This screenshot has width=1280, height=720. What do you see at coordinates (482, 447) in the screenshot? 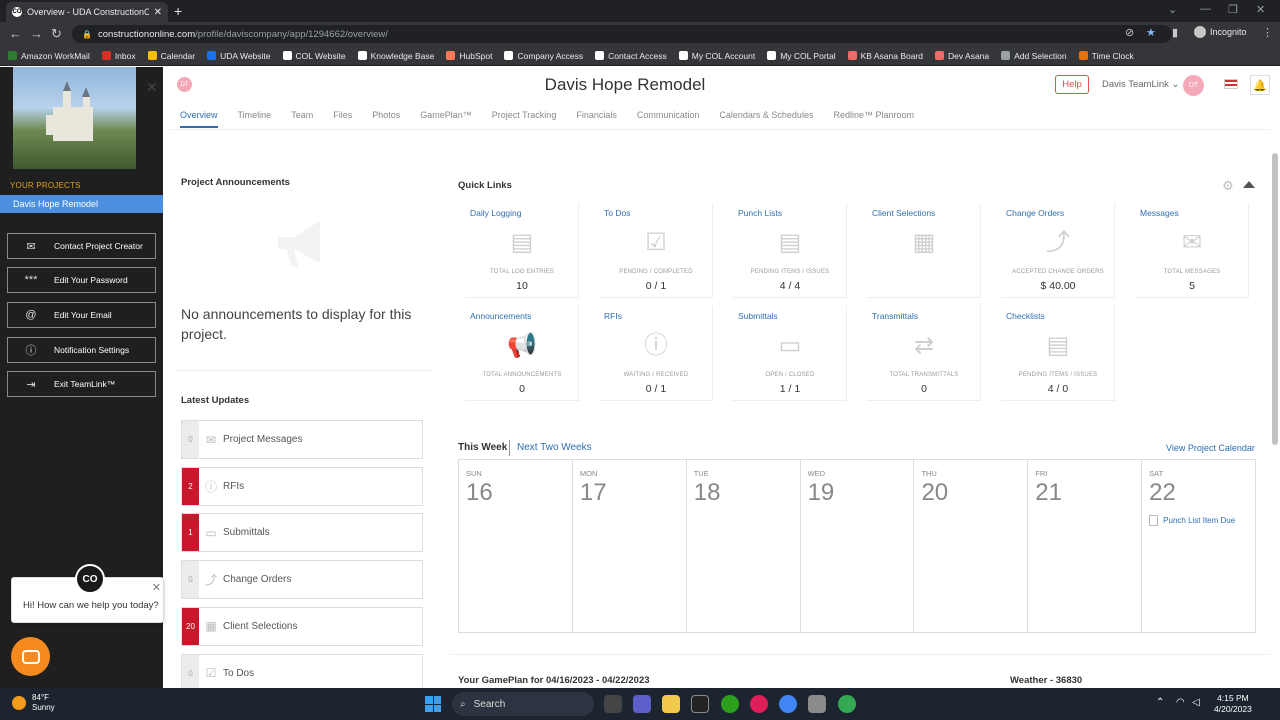
I see `this-week-tab: This Week` at bounding box center [482, 447].